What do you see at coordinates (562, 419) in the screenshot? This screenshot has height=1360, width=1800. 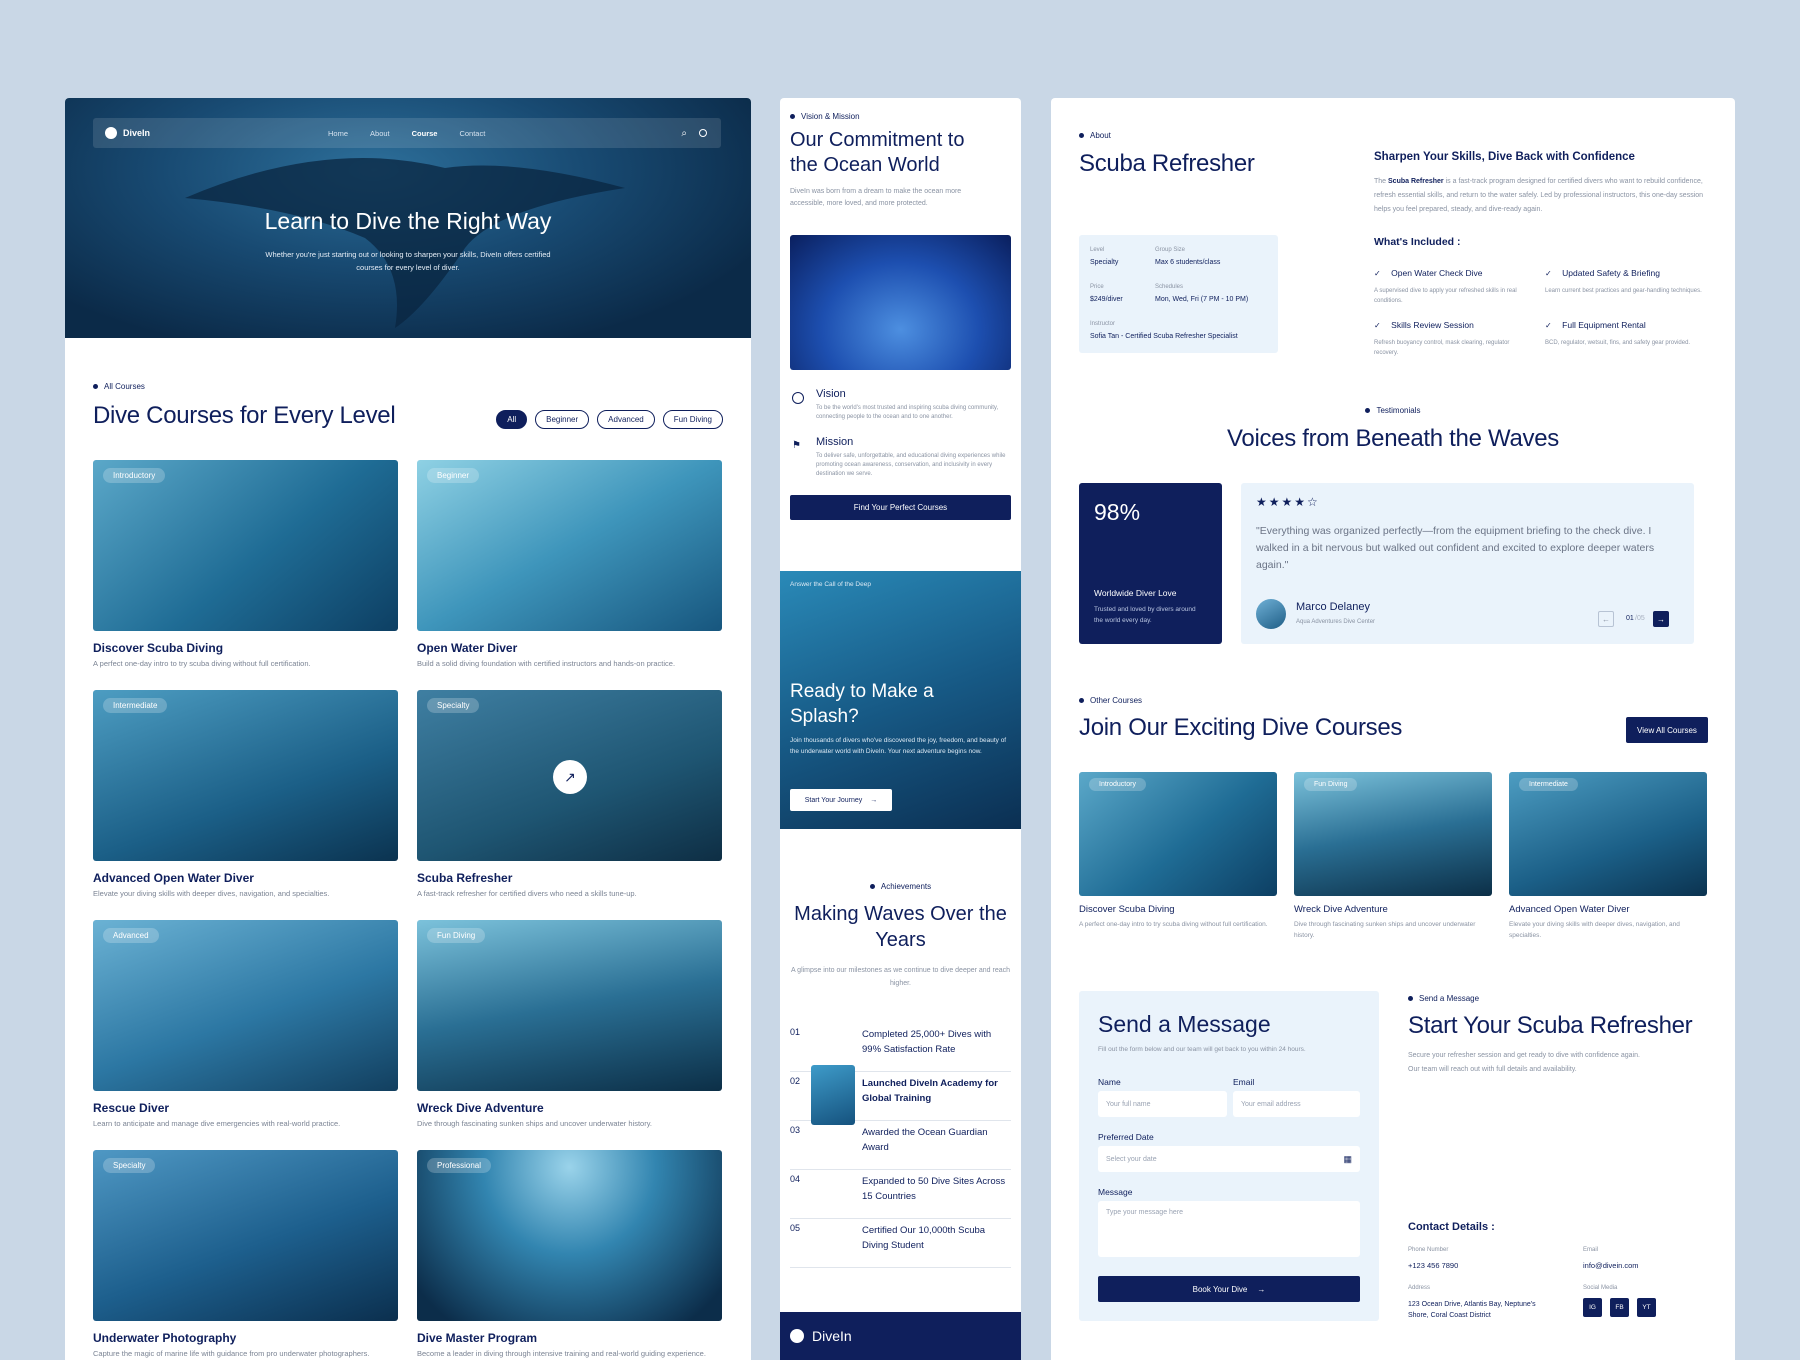 I see `filter-beginner: Beginner` at bounding box center [562, 419].